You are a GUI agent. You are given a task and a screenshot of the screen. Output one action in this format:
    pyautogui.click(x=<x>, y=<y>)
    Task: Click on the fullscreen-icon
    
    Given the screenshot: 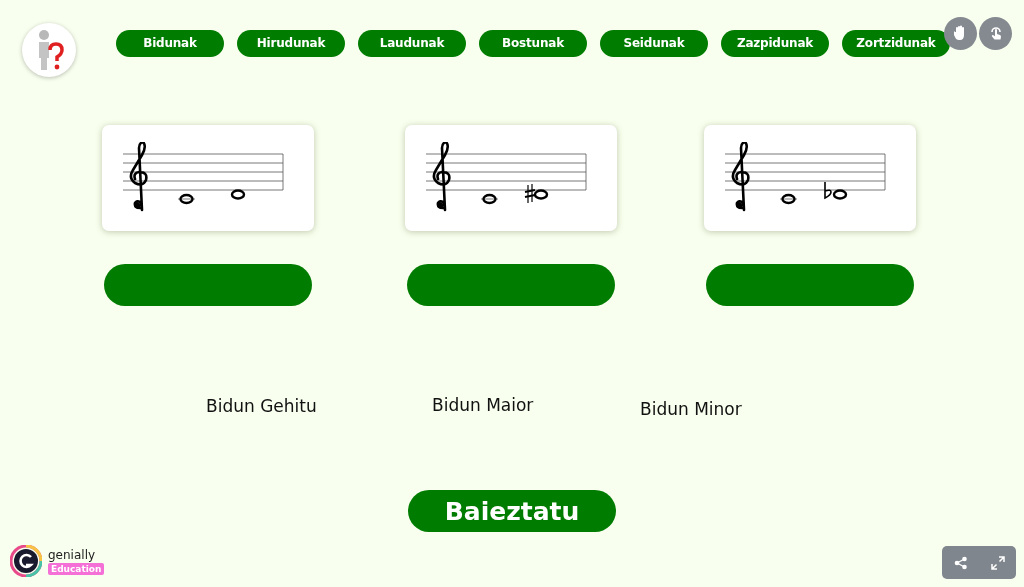 What is the action you would take?
    pyautogui.click(x=997, y=562)
    